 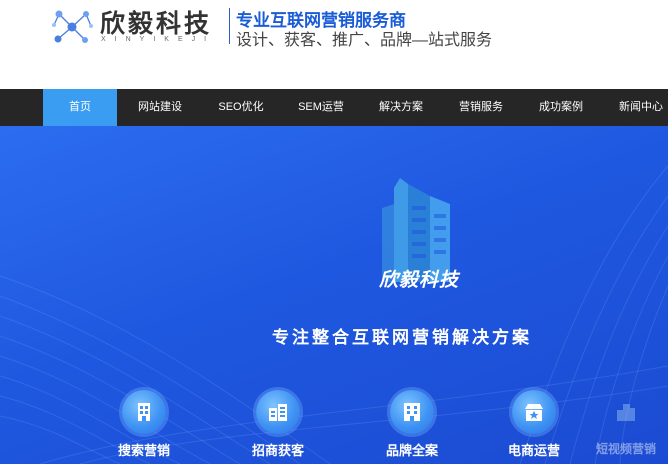 I want to click on slogan-sub: 设计、获客、推广、品牌—站式服务, so click(x=364, y=40).